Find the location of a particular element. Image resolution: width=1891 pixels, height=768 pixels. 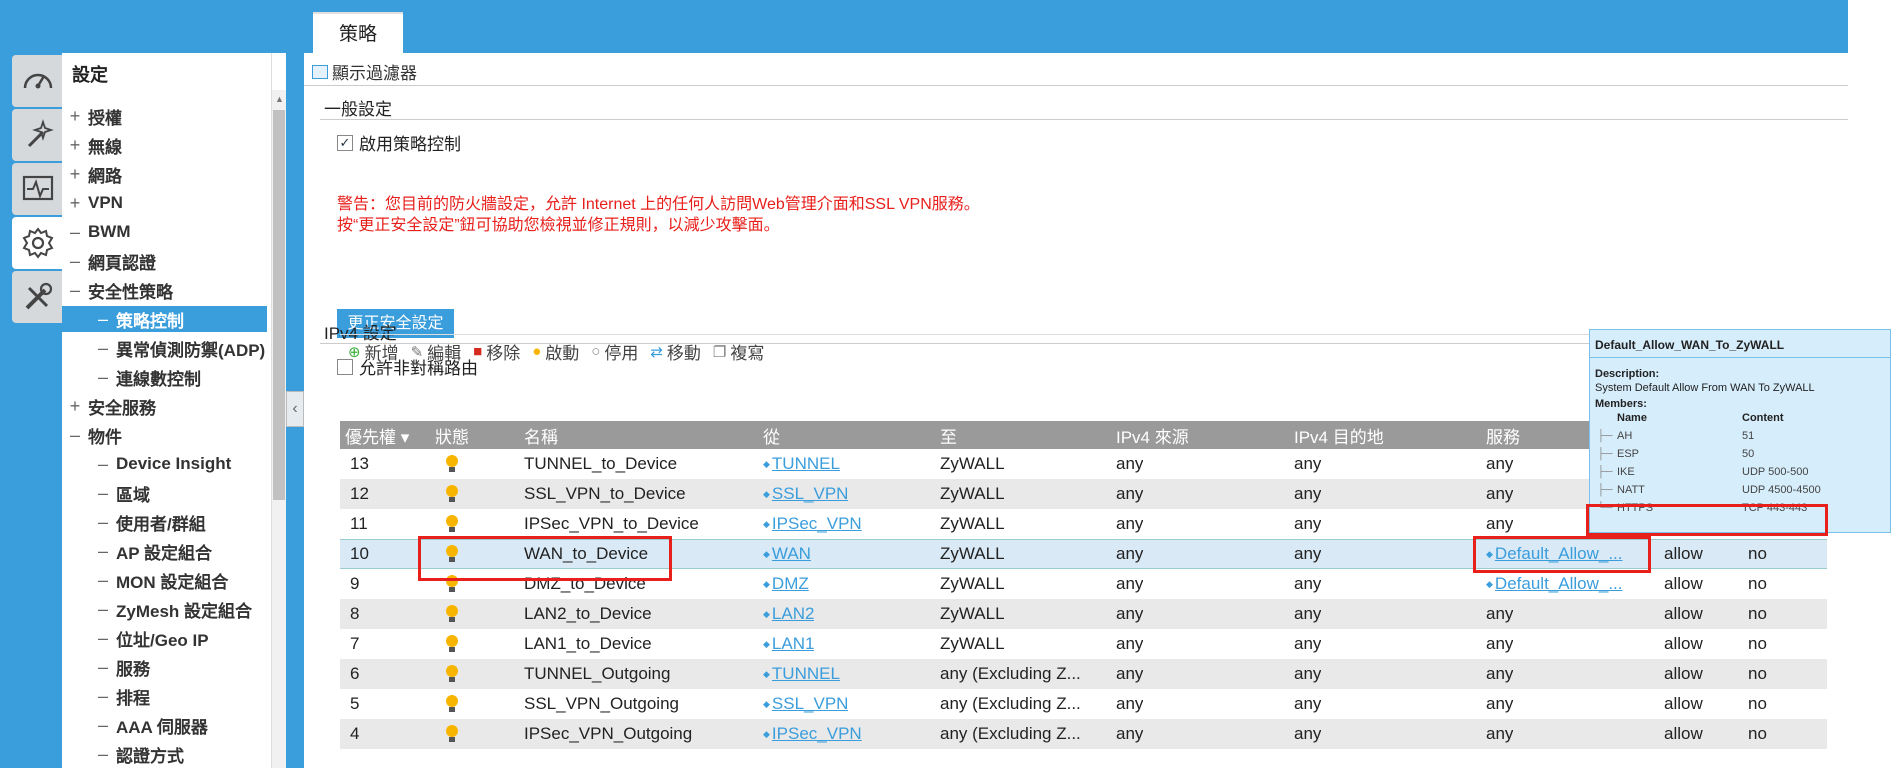

clone-button: ❐ 複寫 is located at coordinates (738, 351).